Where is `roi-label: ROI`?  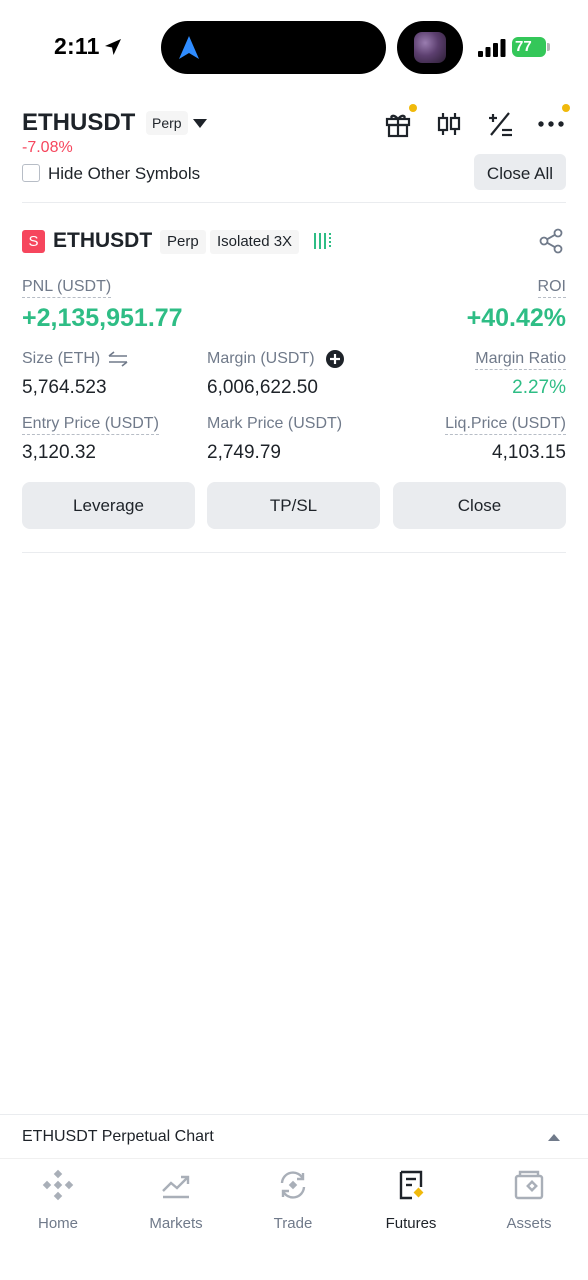
roi-label: ROI is located at coordinates (551, 288).